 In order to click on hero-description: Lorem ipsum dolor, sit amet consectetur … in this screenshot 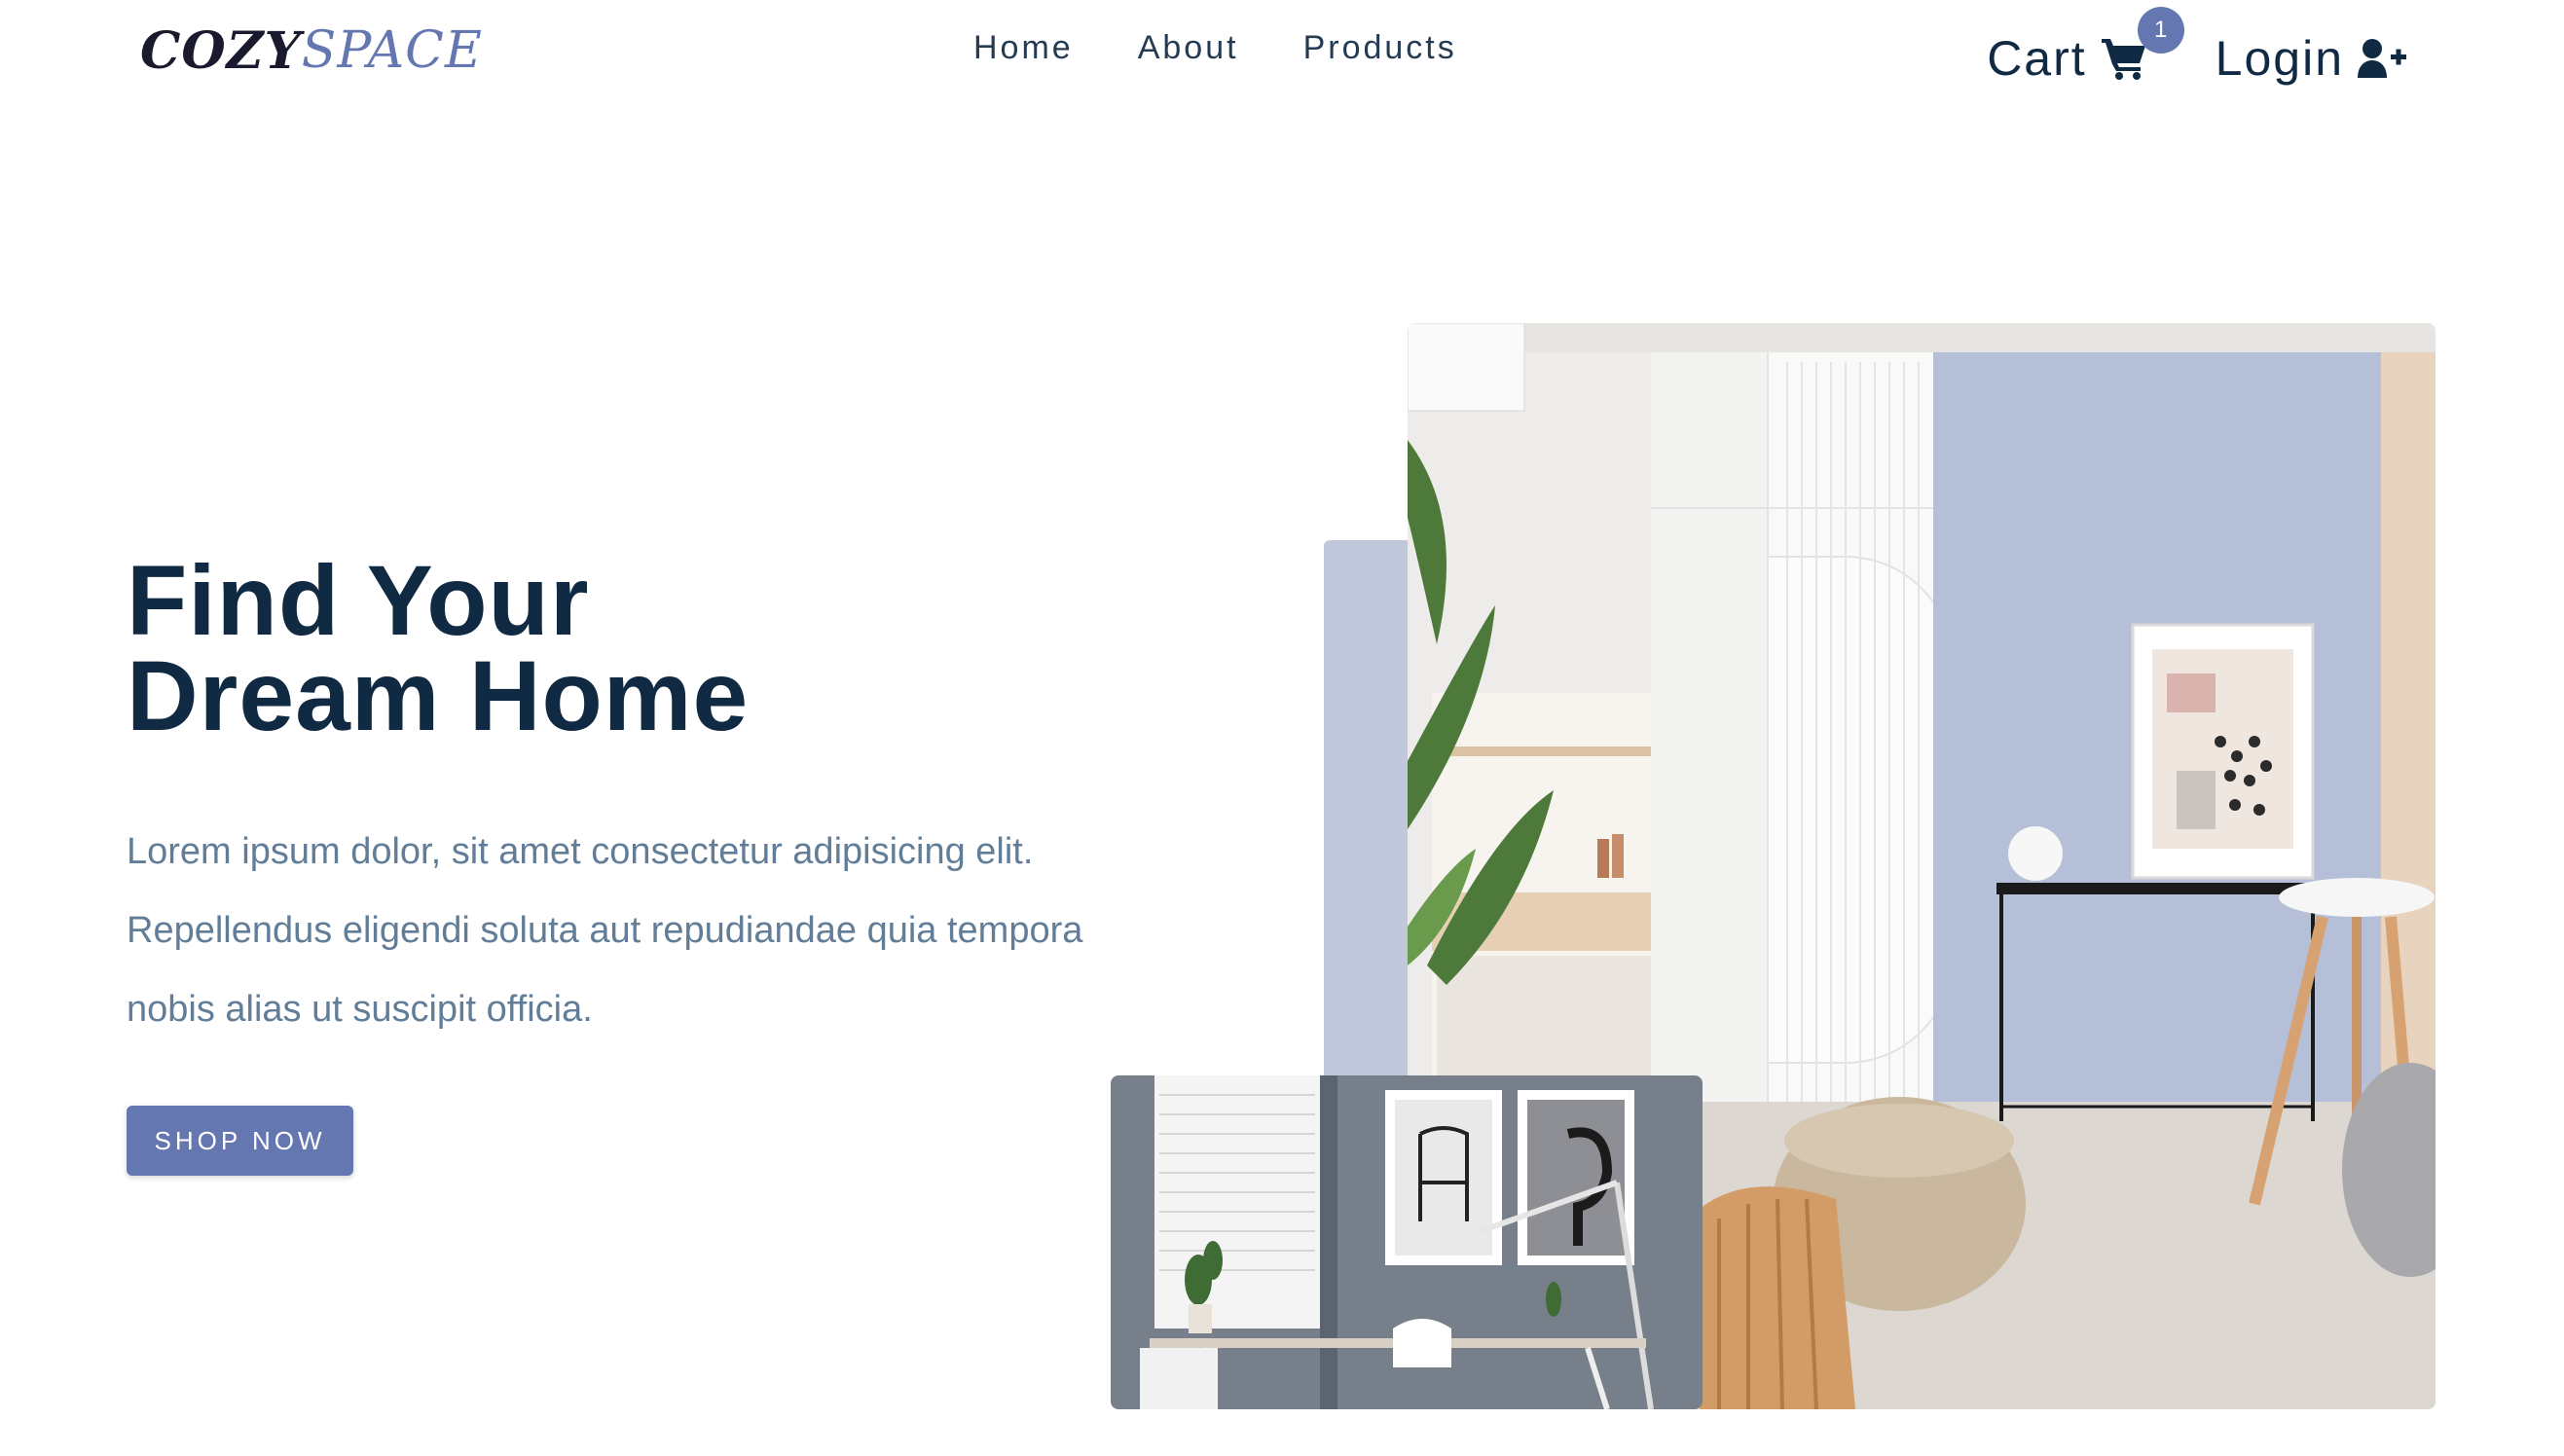, I will do `click(605, 930)`.